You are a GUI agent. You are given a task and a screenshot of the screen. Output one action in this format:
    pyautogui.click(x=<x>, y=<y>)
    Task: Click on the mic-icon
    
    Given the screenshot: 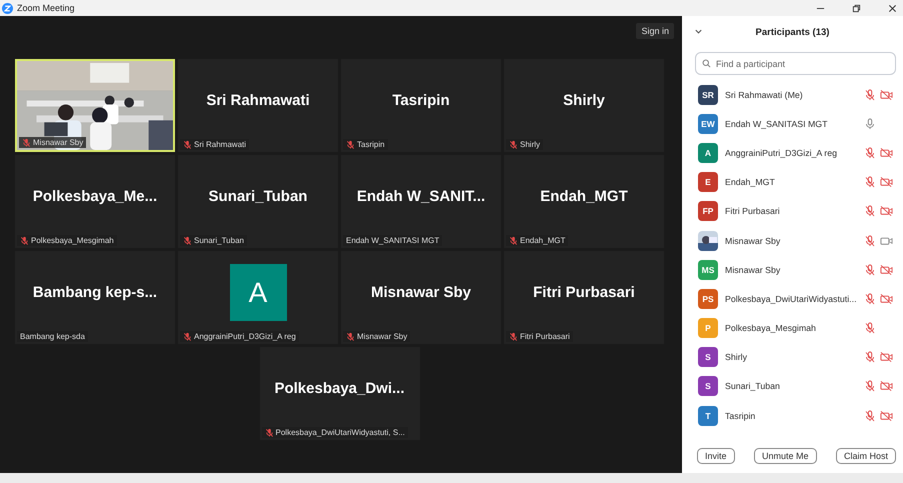 What is the action you would take?
    pyautogui.click(x=870, y=124)
    